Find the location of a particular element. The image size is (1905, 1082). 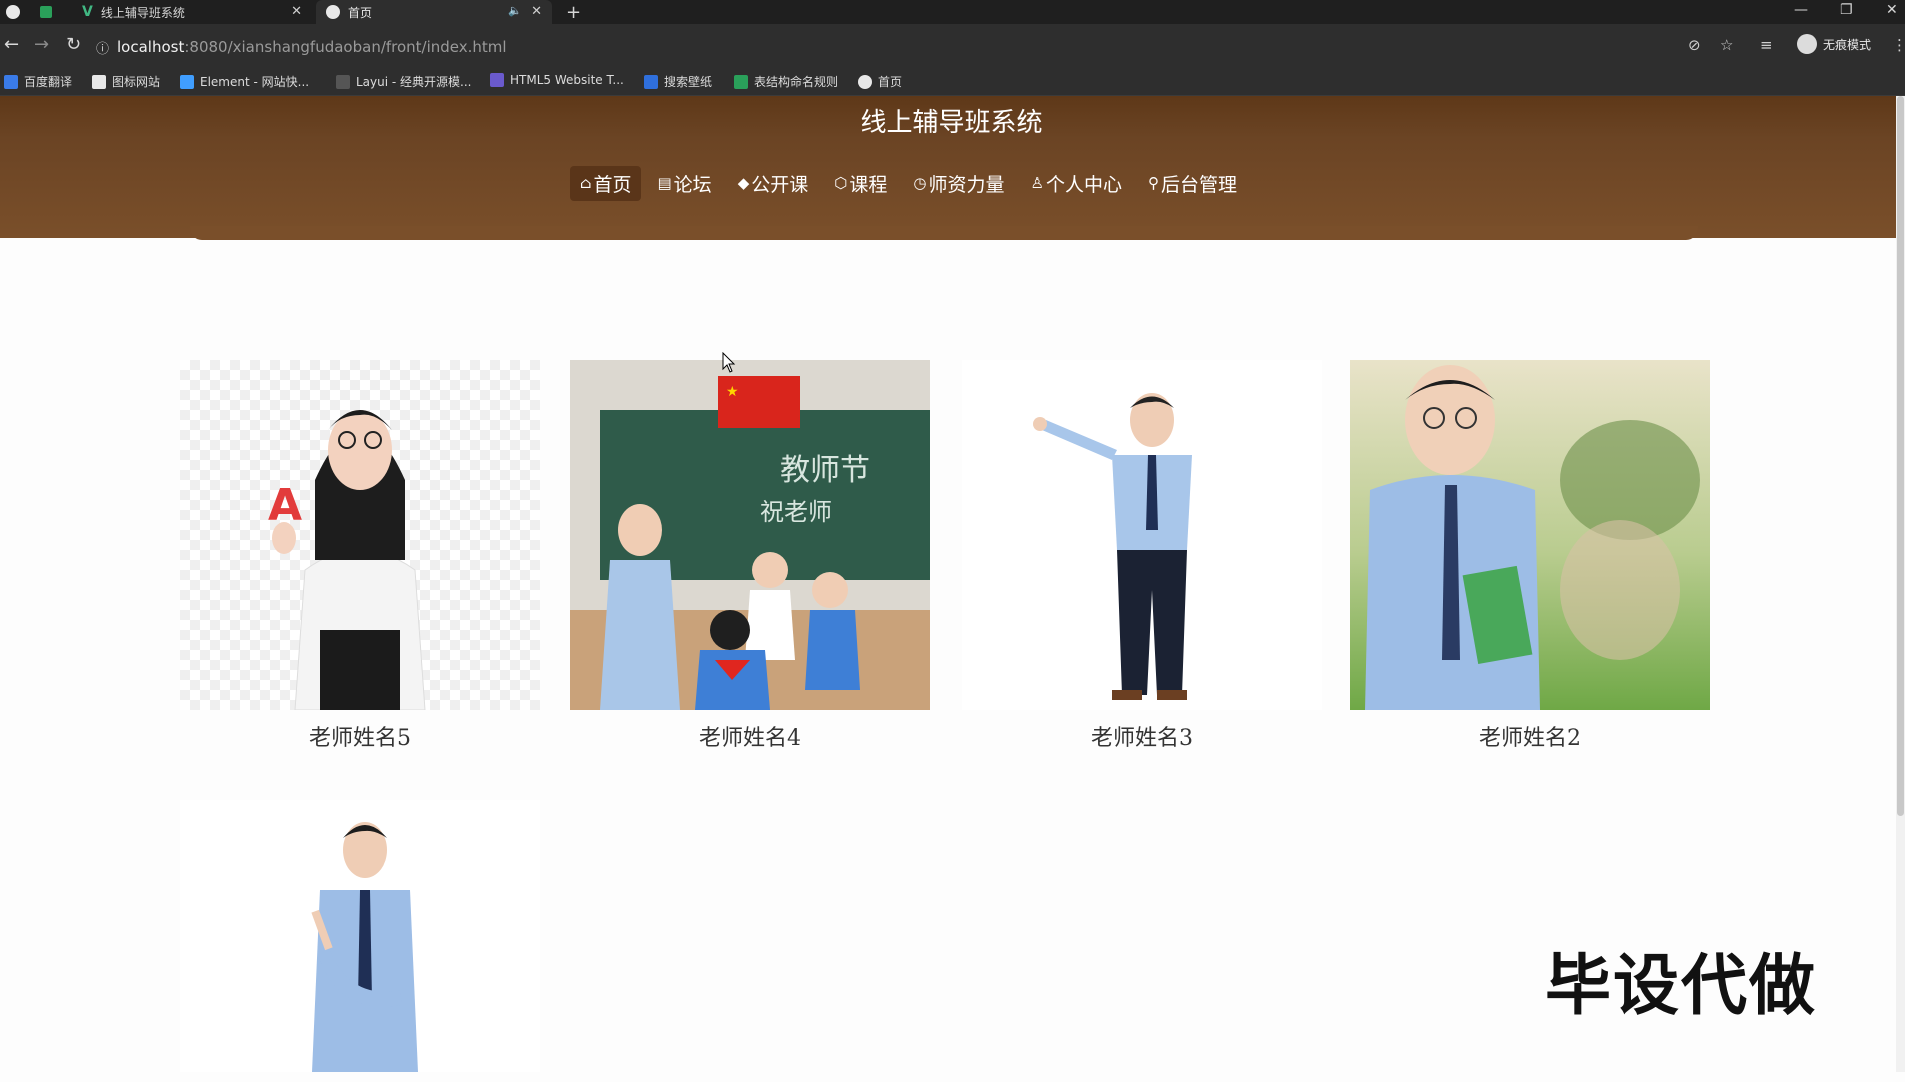

mouse-cursor-icon is located at coordinates (729, 362).